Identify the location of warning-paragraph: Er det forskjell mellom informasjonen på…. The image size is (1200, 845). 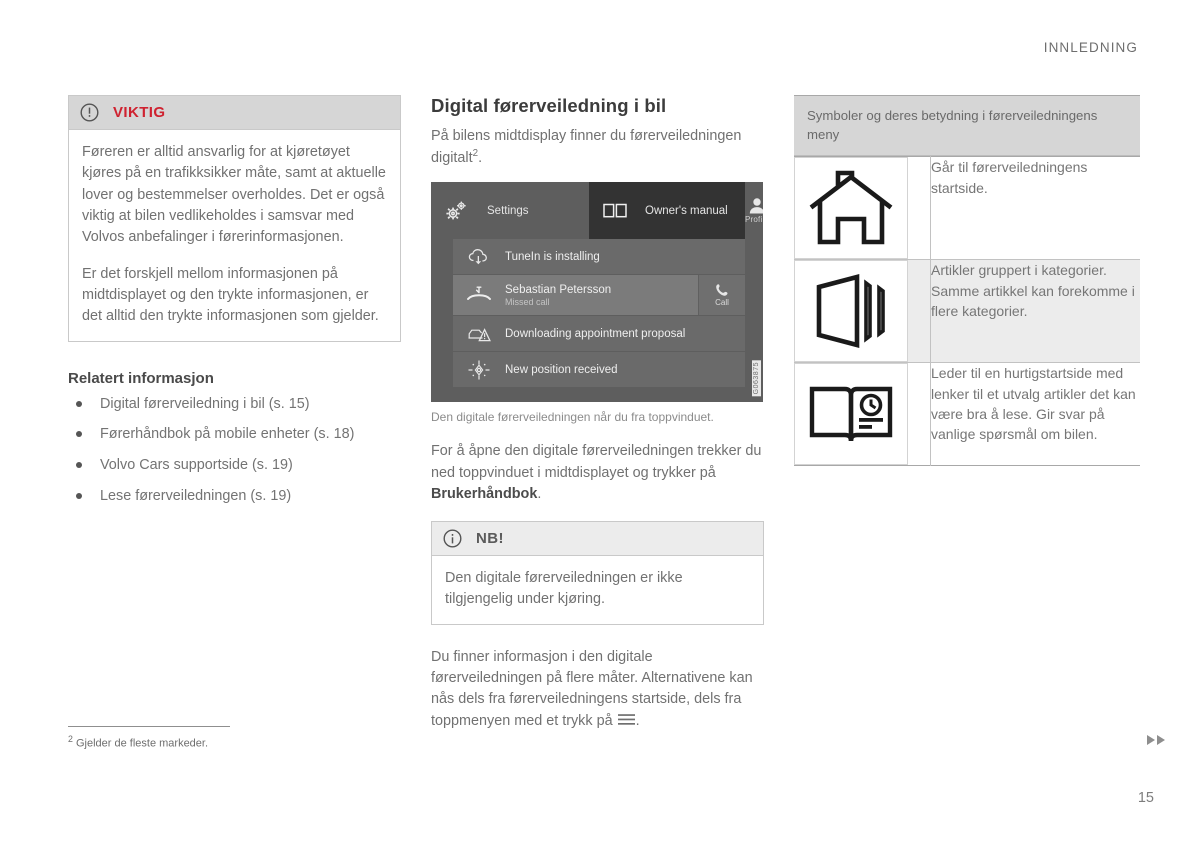
(230, 295).